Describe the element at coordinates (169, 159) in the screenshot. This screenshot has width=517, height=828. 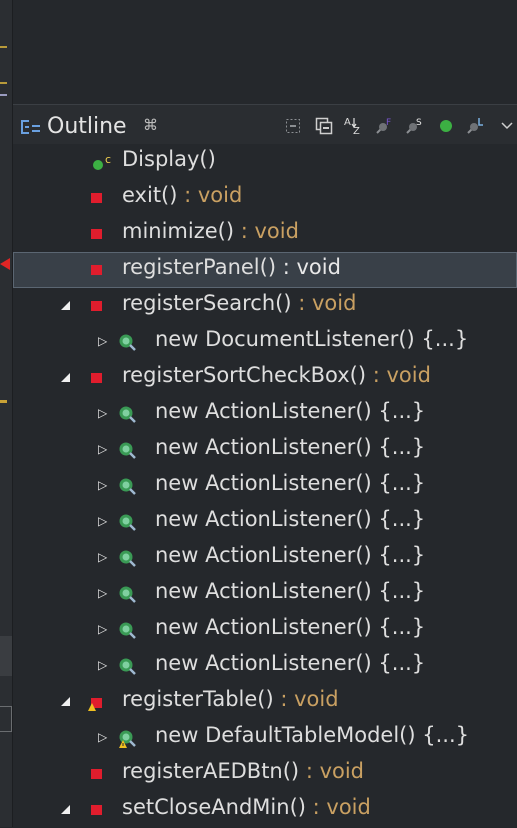
I see `tree-item-label: Display()` at that location.